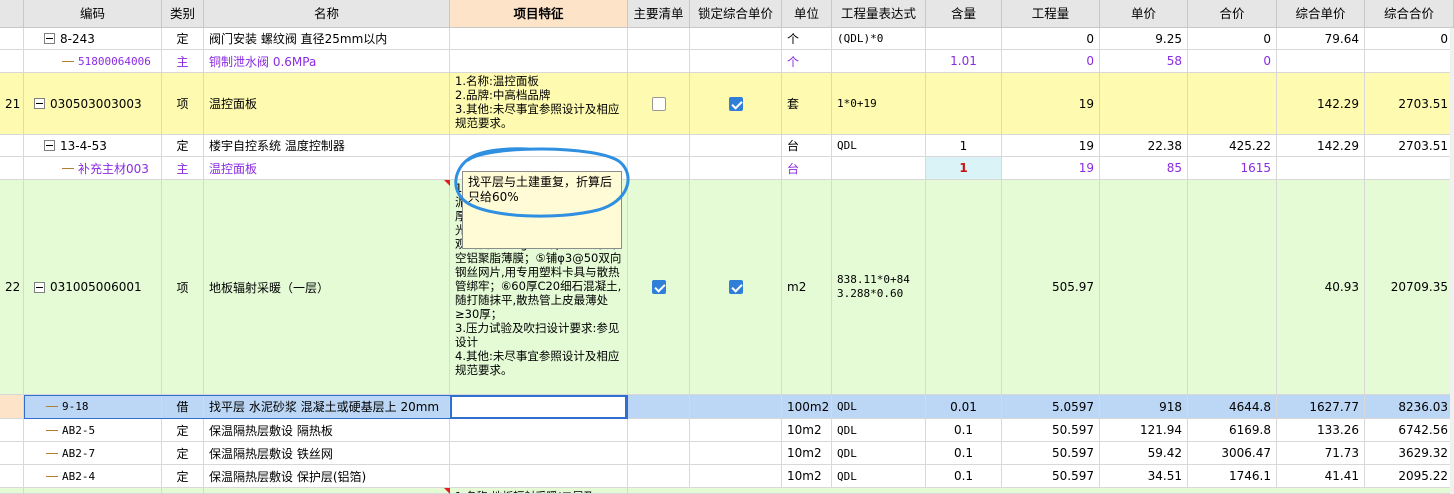  I want to click on code-cell: AB2-4, so click(93, 476).